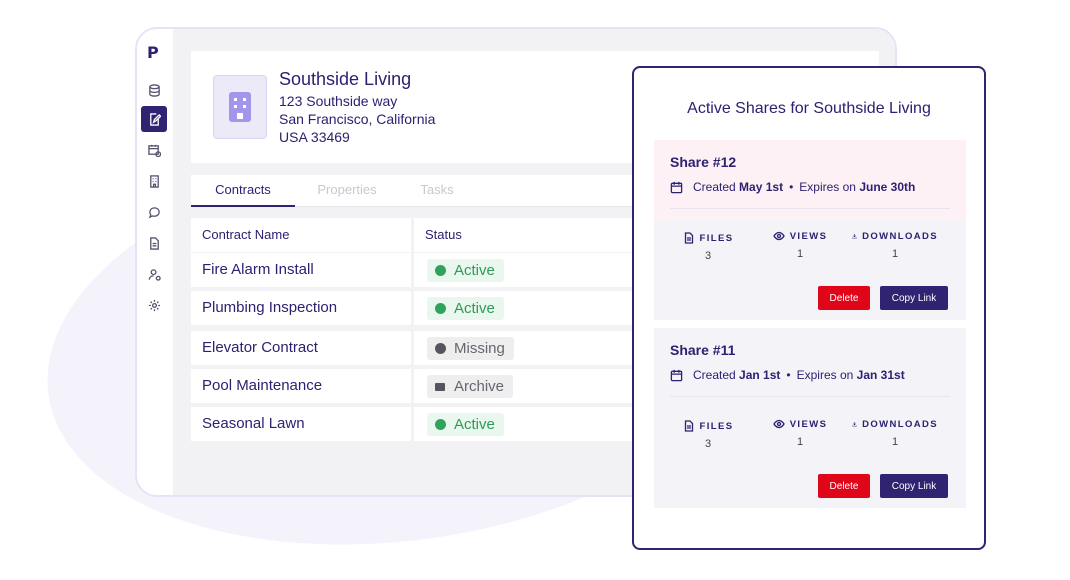  Describe the element at coordinates (703, 162) in the screenshot. I see `share-title: Share #12` at that location.